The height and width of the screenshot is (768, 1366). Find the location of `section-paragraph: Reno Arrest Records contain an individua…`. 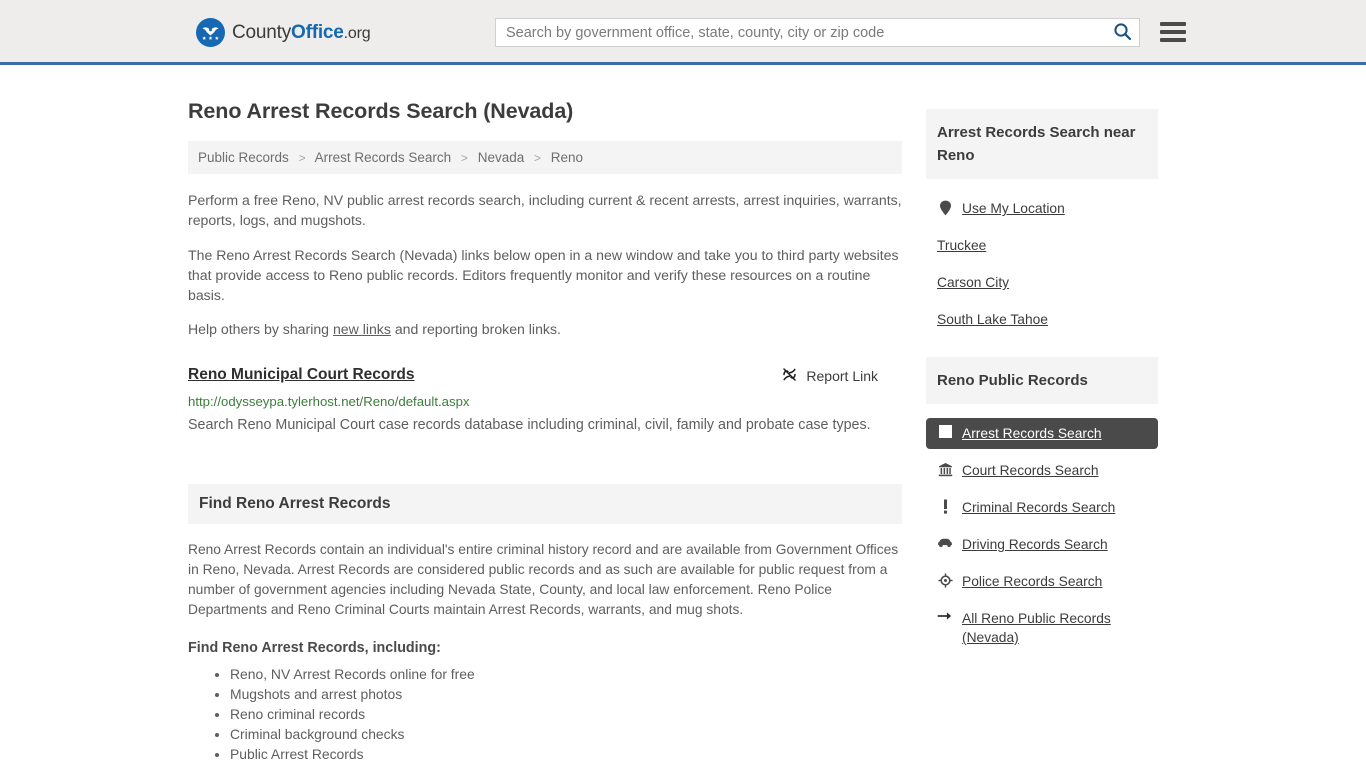

section-paragraph: Reno Arrest Records contain an individua… is located at coordinates (543, 579).